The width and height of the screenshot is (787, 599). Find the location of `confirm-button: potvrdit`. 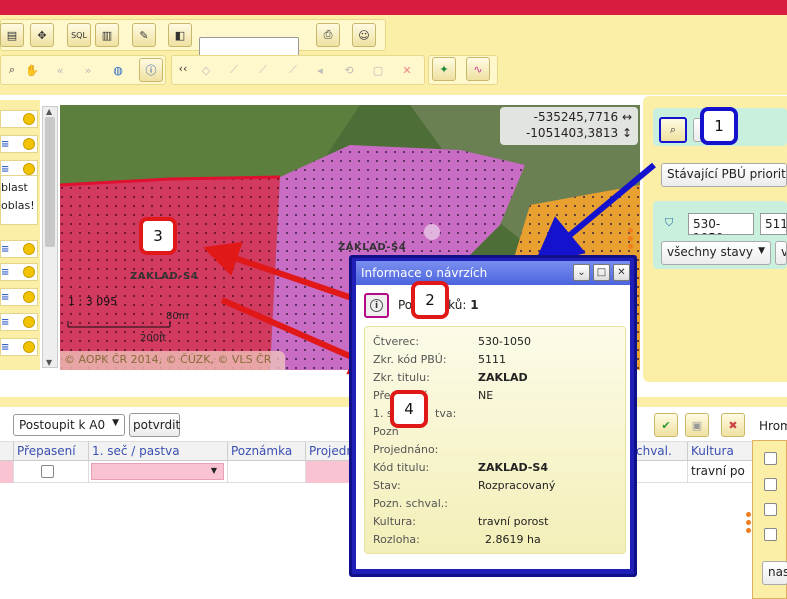

confirm-button: potvrdit is located at coordinates (154, 425).